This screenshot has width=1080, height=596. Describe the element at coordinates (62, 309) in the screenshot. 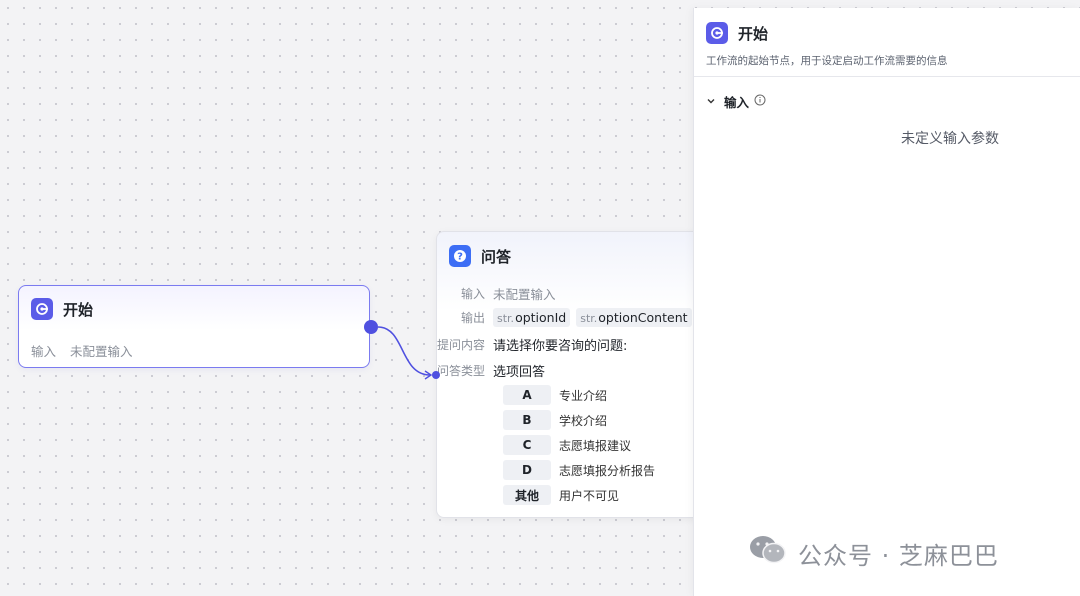

I see `start-node-header: 开始` at that location.